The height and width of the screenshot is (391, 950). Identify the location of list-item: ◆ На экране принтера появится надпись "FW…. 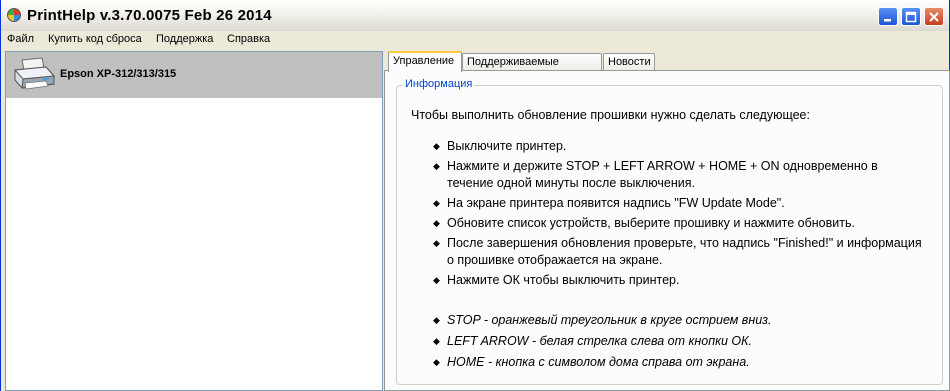
(678, 203).